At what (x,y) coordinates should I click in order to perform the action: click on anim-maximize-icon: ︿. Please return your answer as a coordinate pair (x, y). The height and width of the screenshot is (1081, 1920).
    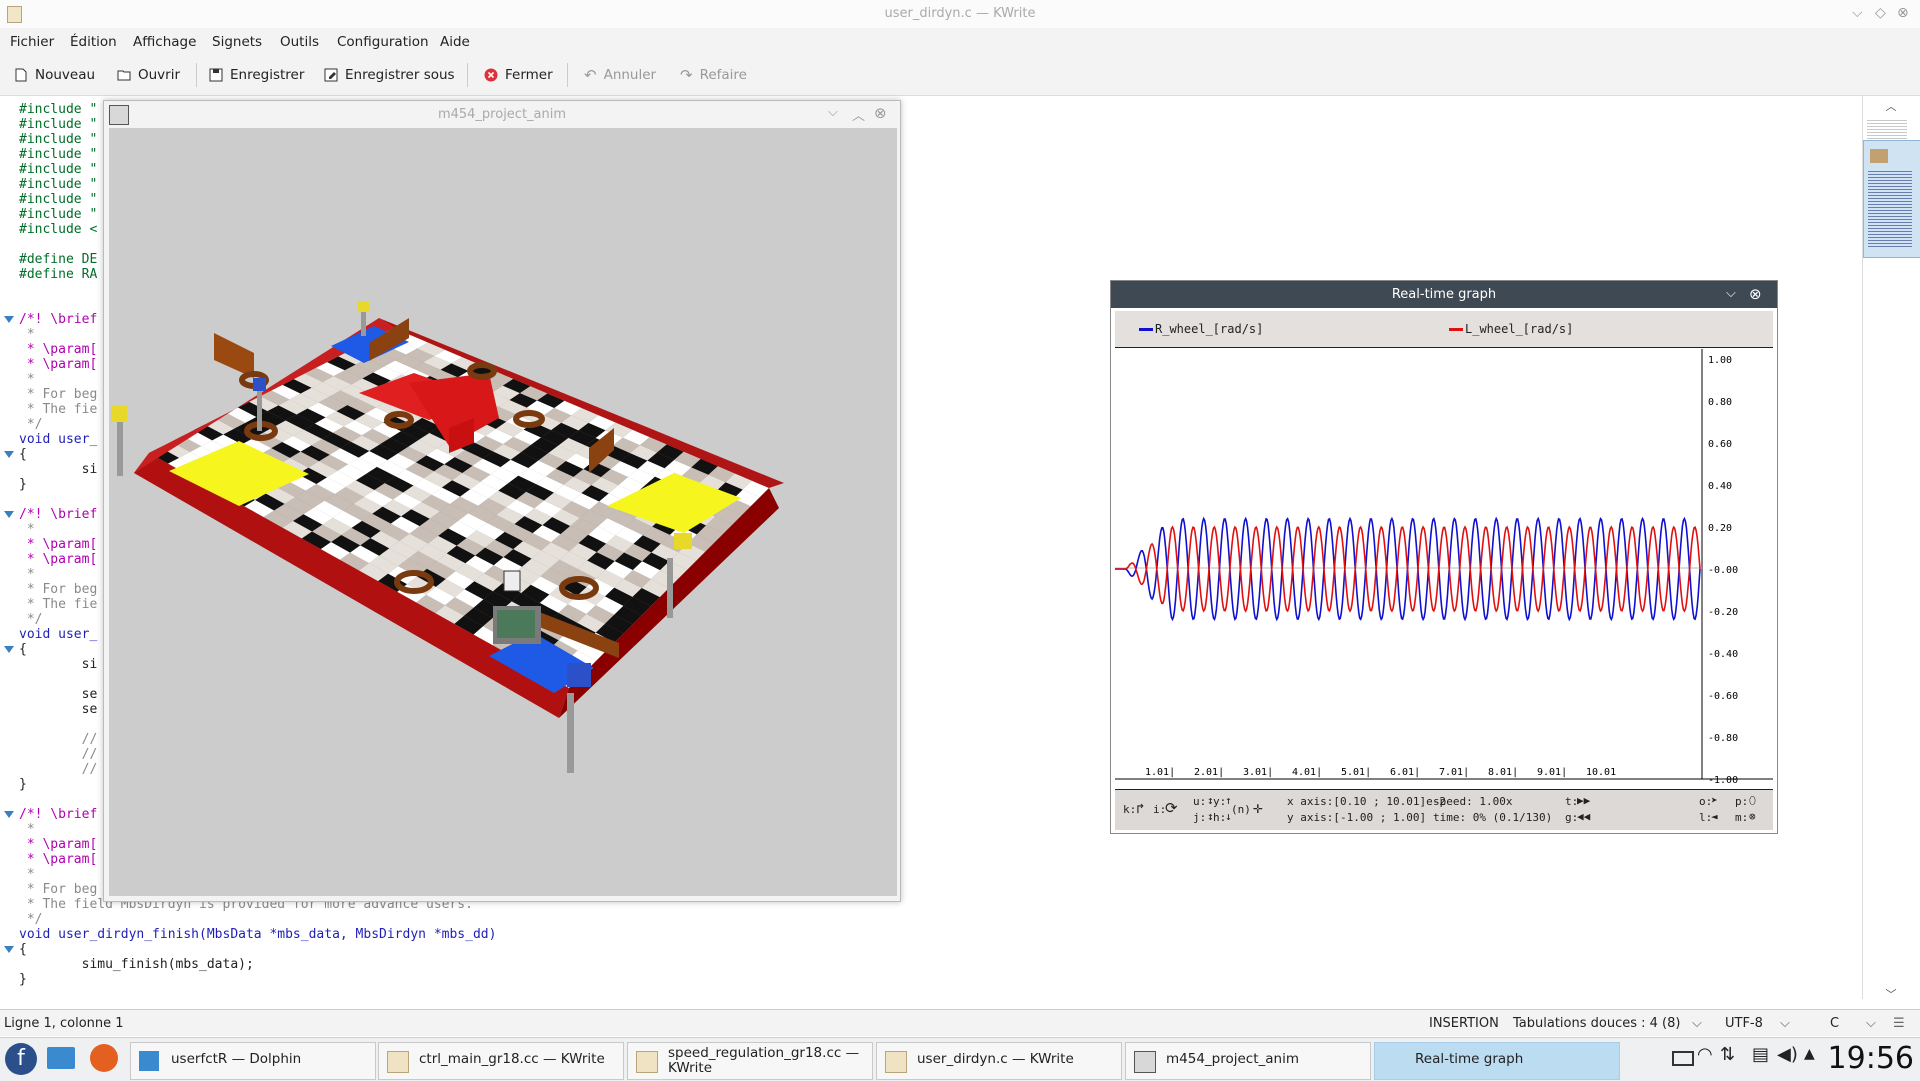
    Looking at the image, I should click on (858, 114).